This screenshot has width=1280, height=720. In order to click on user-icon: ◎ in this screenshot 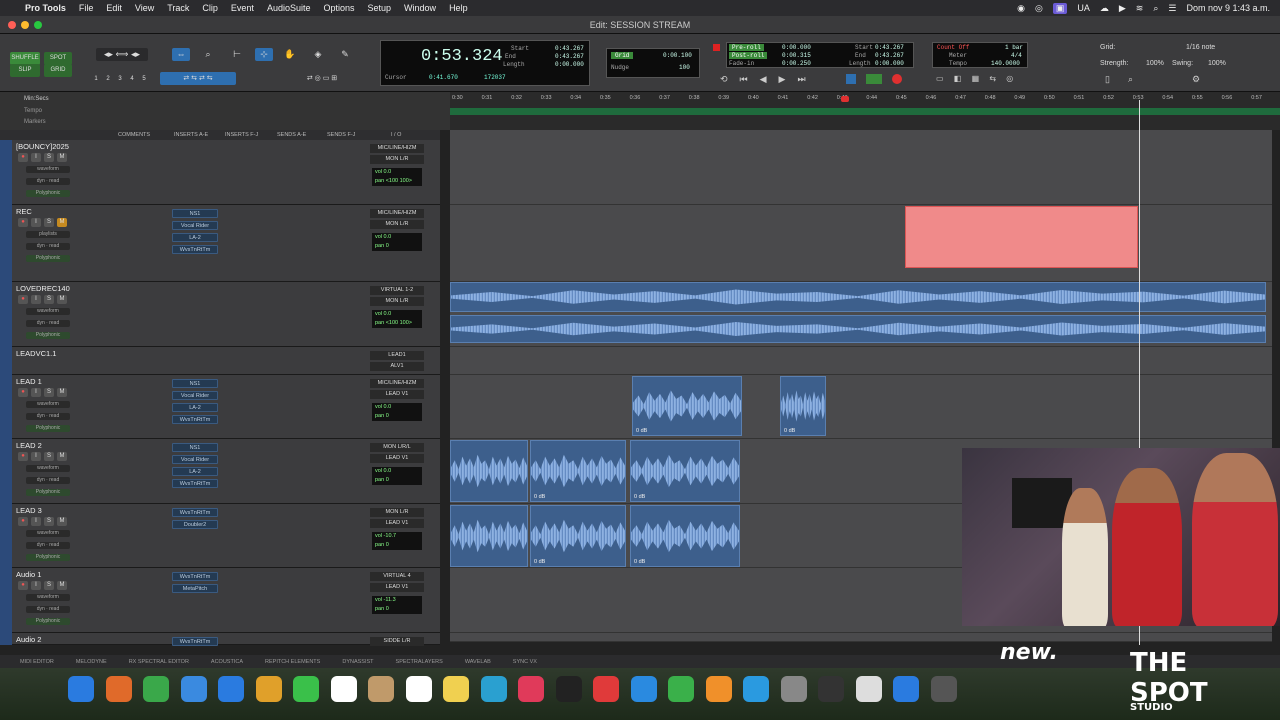, I will do `click(1039, 8)`.